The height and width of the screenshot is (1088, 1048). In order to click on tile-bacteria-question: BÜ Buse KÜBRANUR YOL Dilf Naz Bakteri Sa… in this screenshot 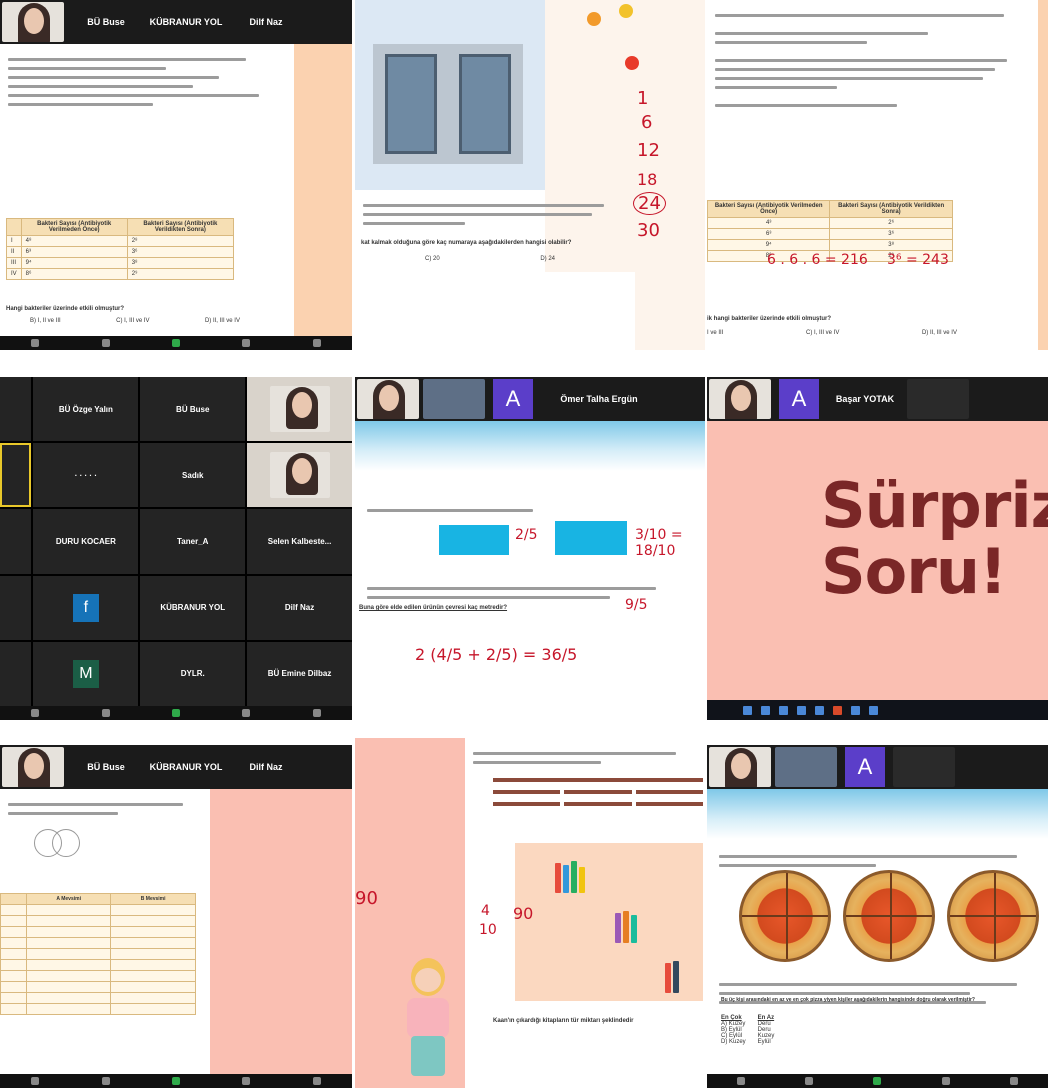, I will do `click(176, 175)`.